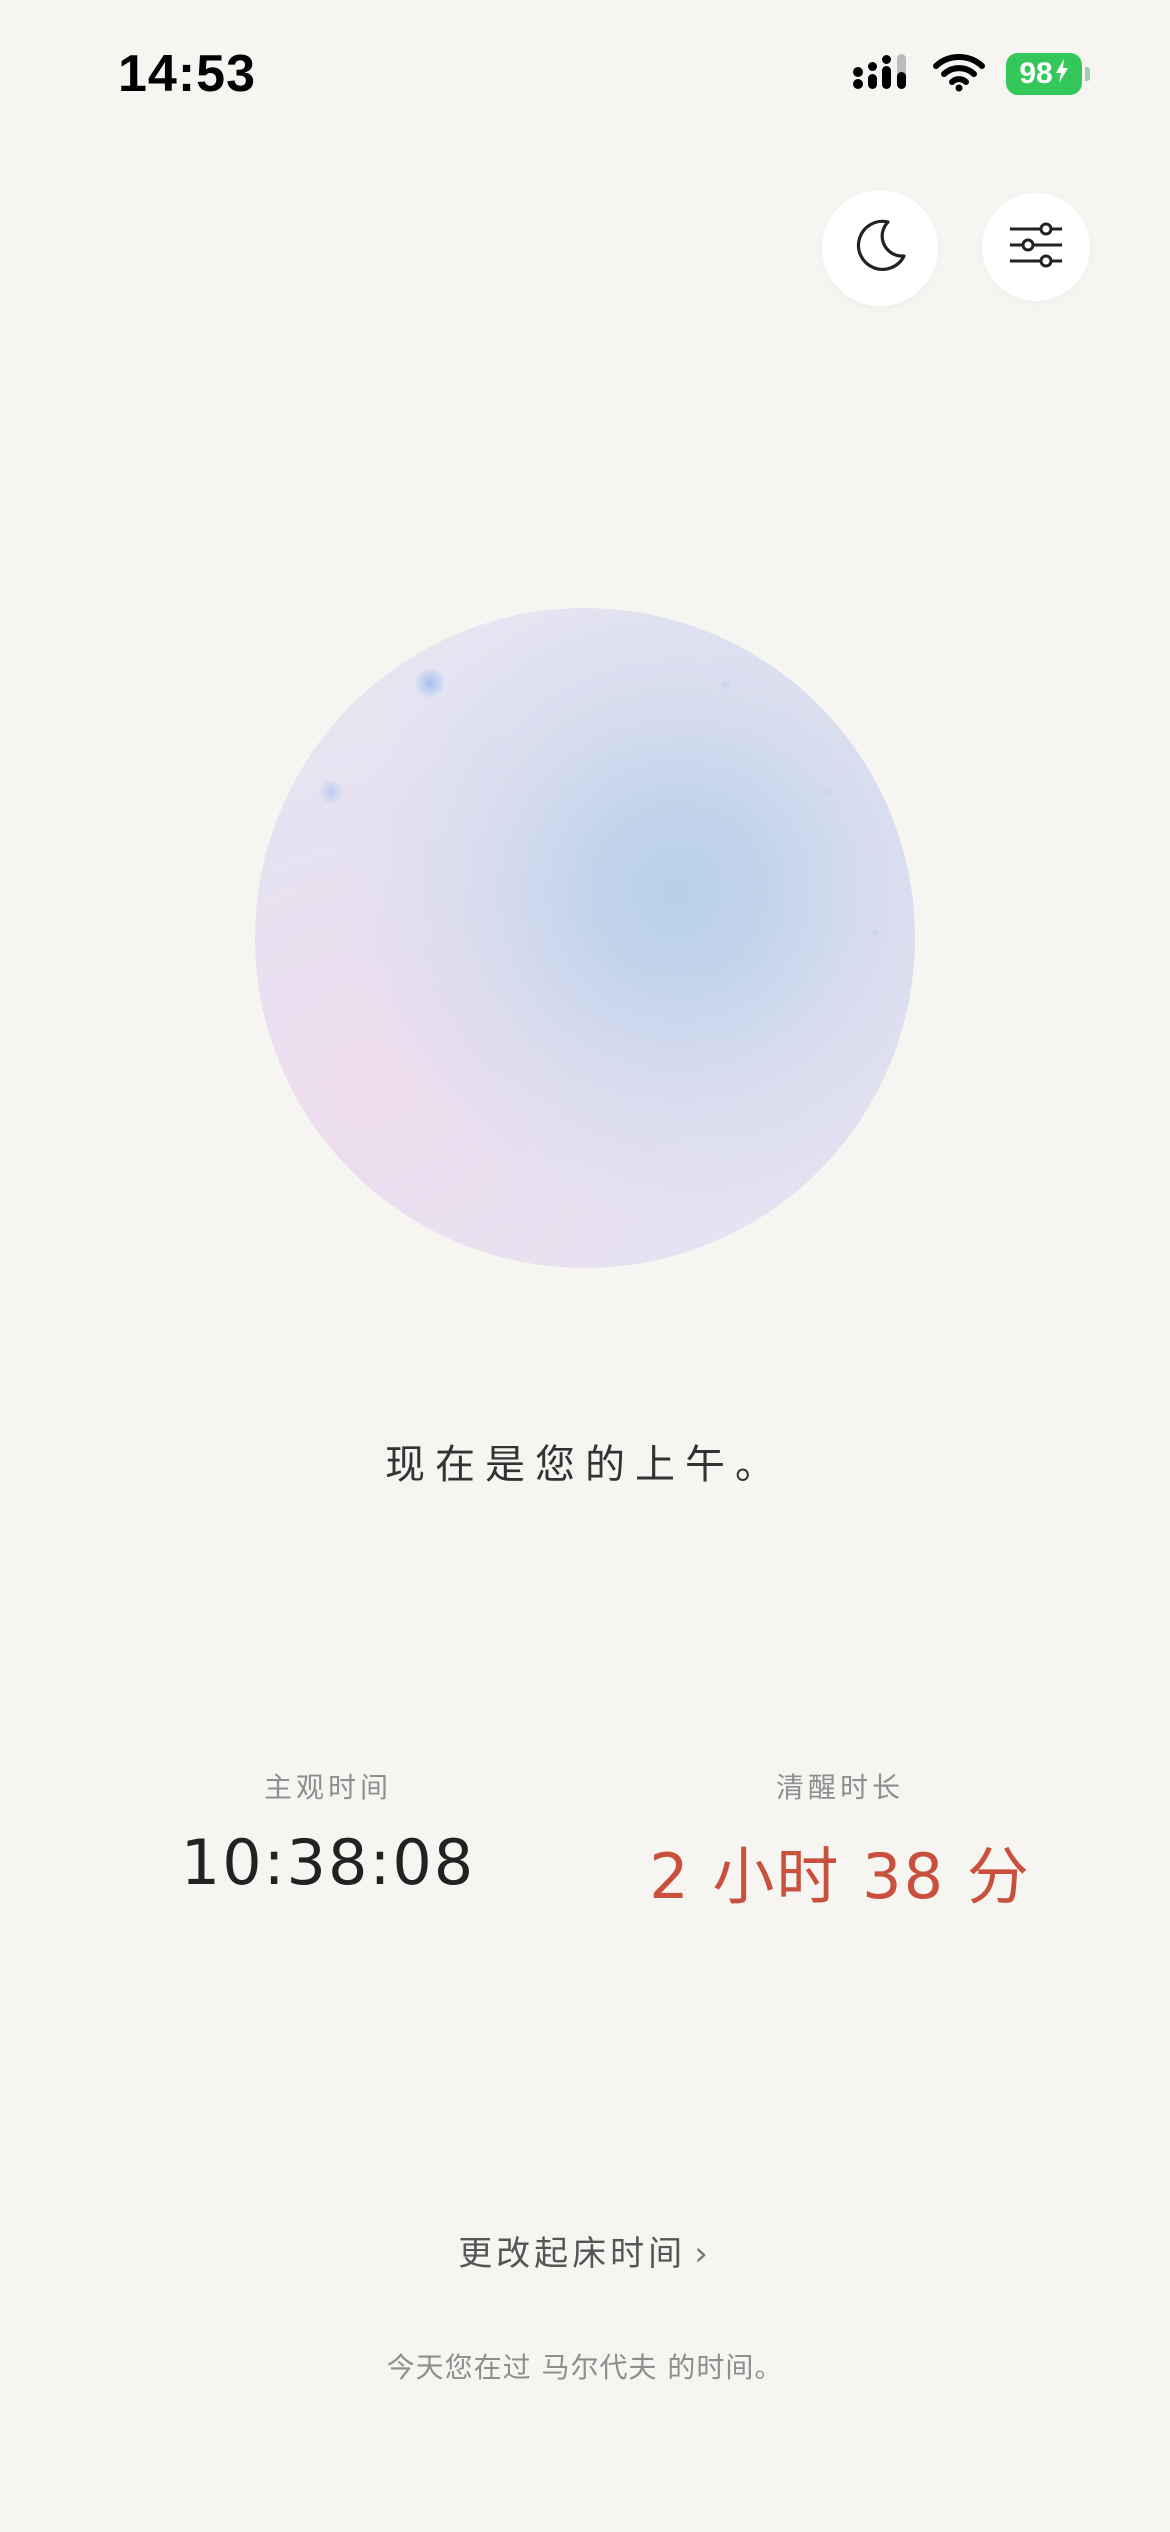  Describe the element at coordinates (187, 74) in the screenshot. I see `status-time: 14:53` at that location.